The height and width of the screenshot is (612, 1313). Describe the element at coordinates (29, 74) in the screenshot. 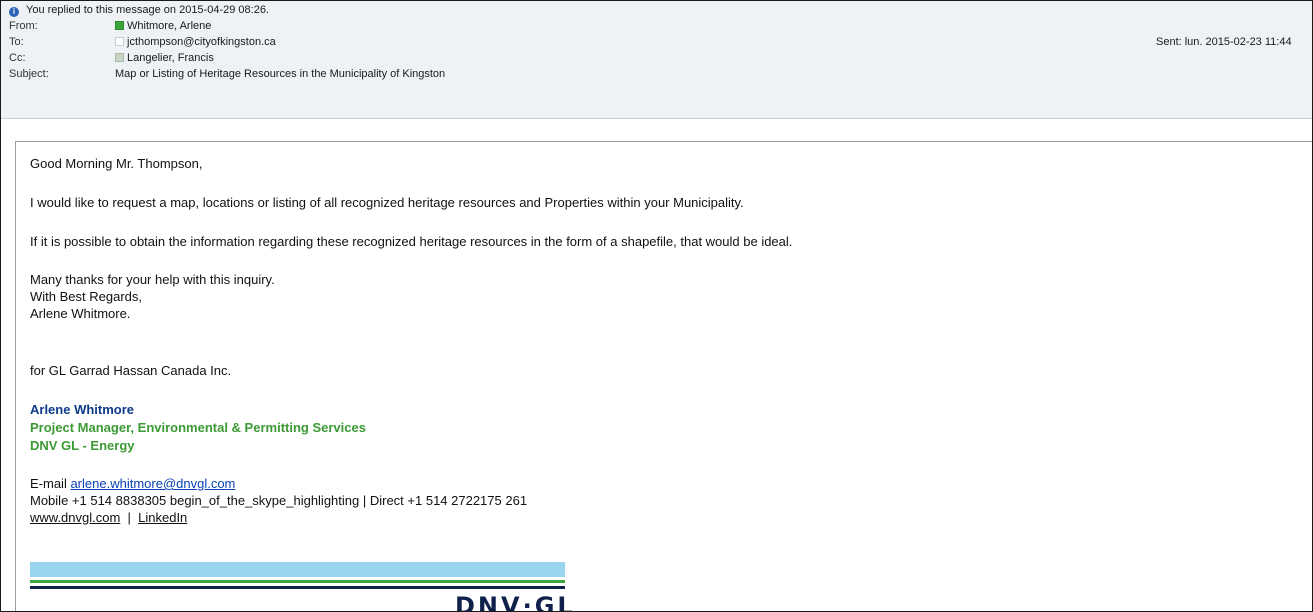

I see `subject-label: Subject:` at that location.